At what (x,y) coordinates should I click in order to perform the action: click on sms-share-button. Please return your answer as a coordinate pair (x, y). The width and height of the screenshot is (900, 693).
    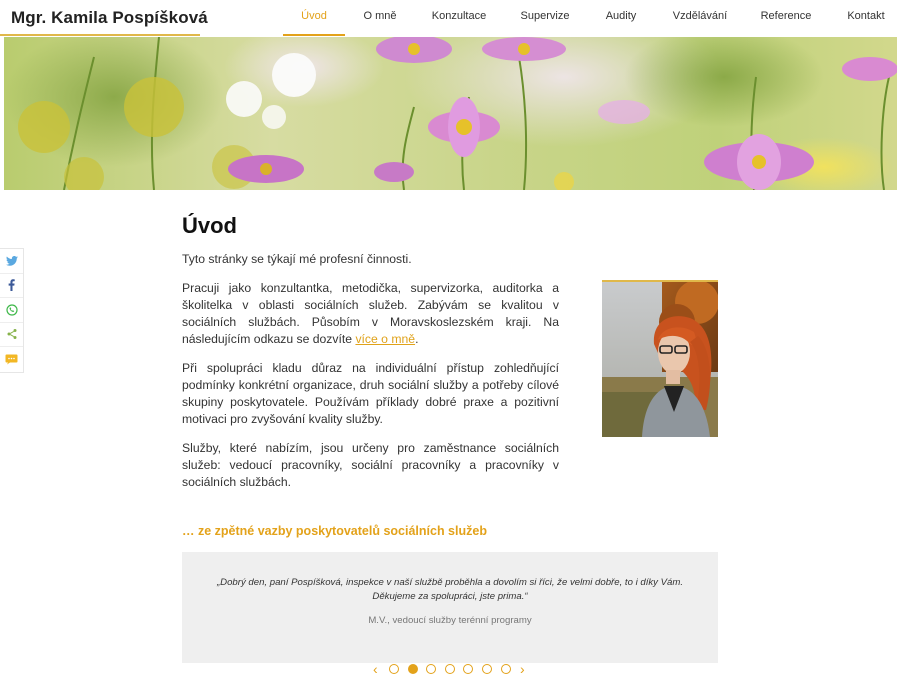
    Looking at the image, I should click on (11, 359).